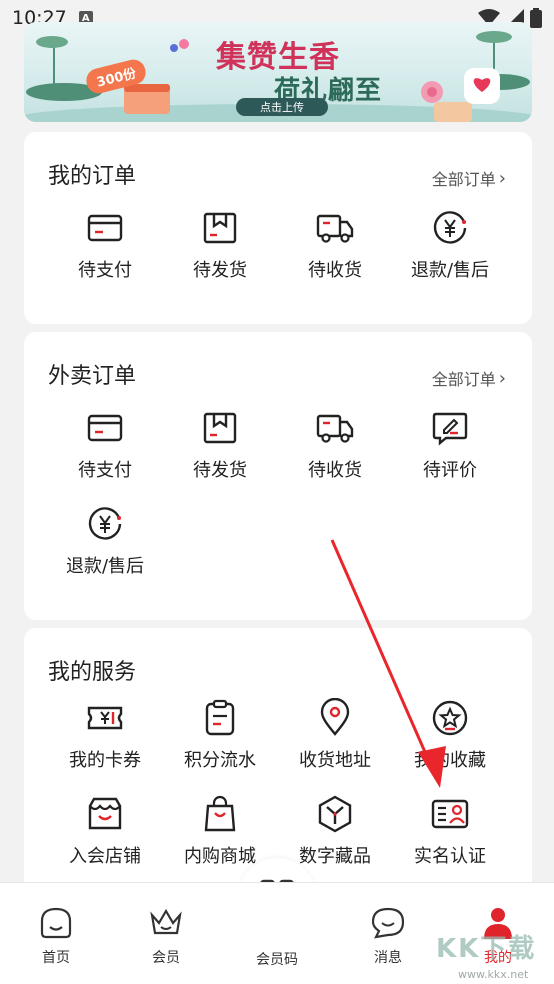 The width and height of the screenshot is (554, 984). What do you see at coordinates (105, 245) in the screenshot?
I see `order-pending-payment: 待支付` at bounding box center [105, 245].